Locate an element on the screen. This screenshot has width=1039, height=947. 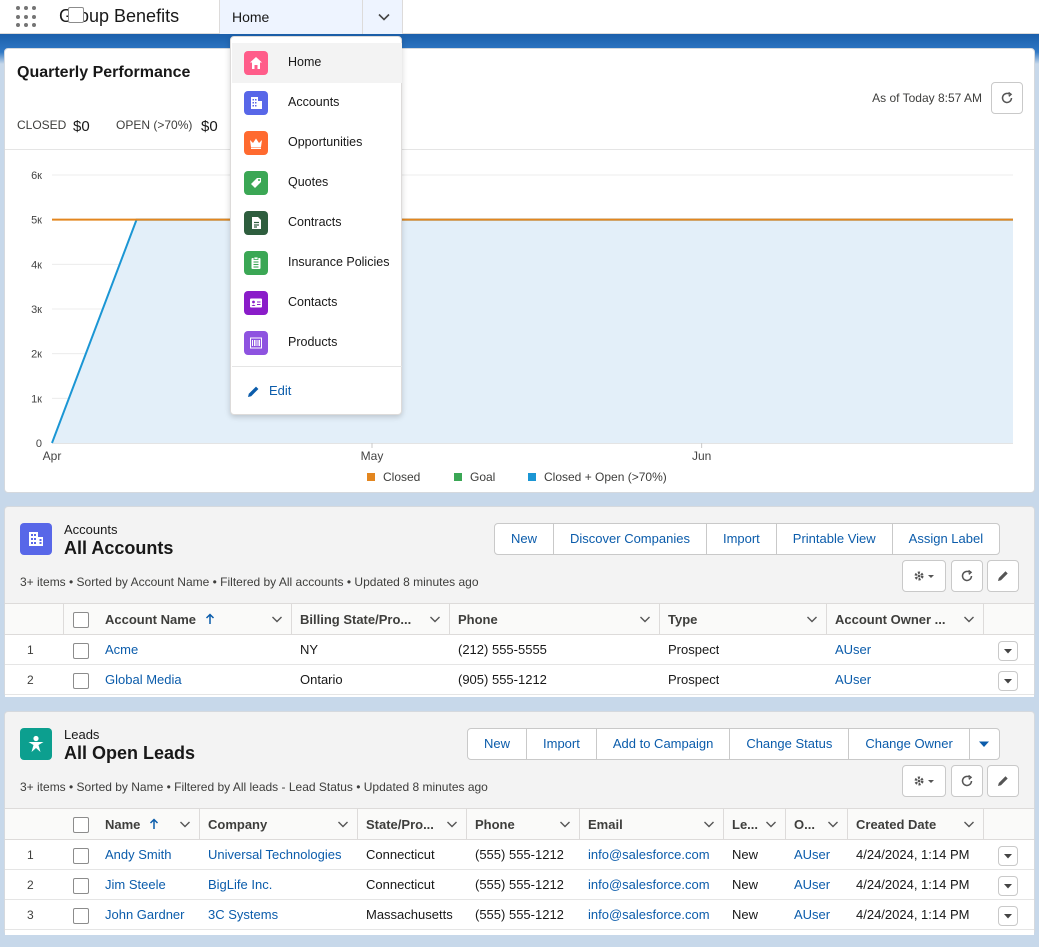
more-actions-button is located at coordinates (983, 744).